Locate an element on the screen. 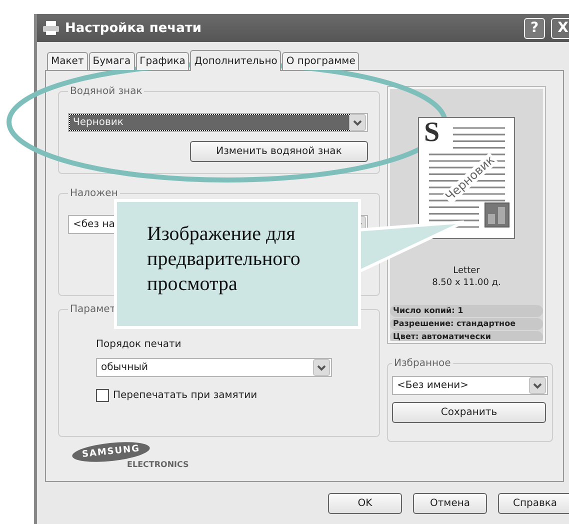 The width and height of the screenshot is (569, 524). save-button: Сохранить is located at coordinates (469, 412).